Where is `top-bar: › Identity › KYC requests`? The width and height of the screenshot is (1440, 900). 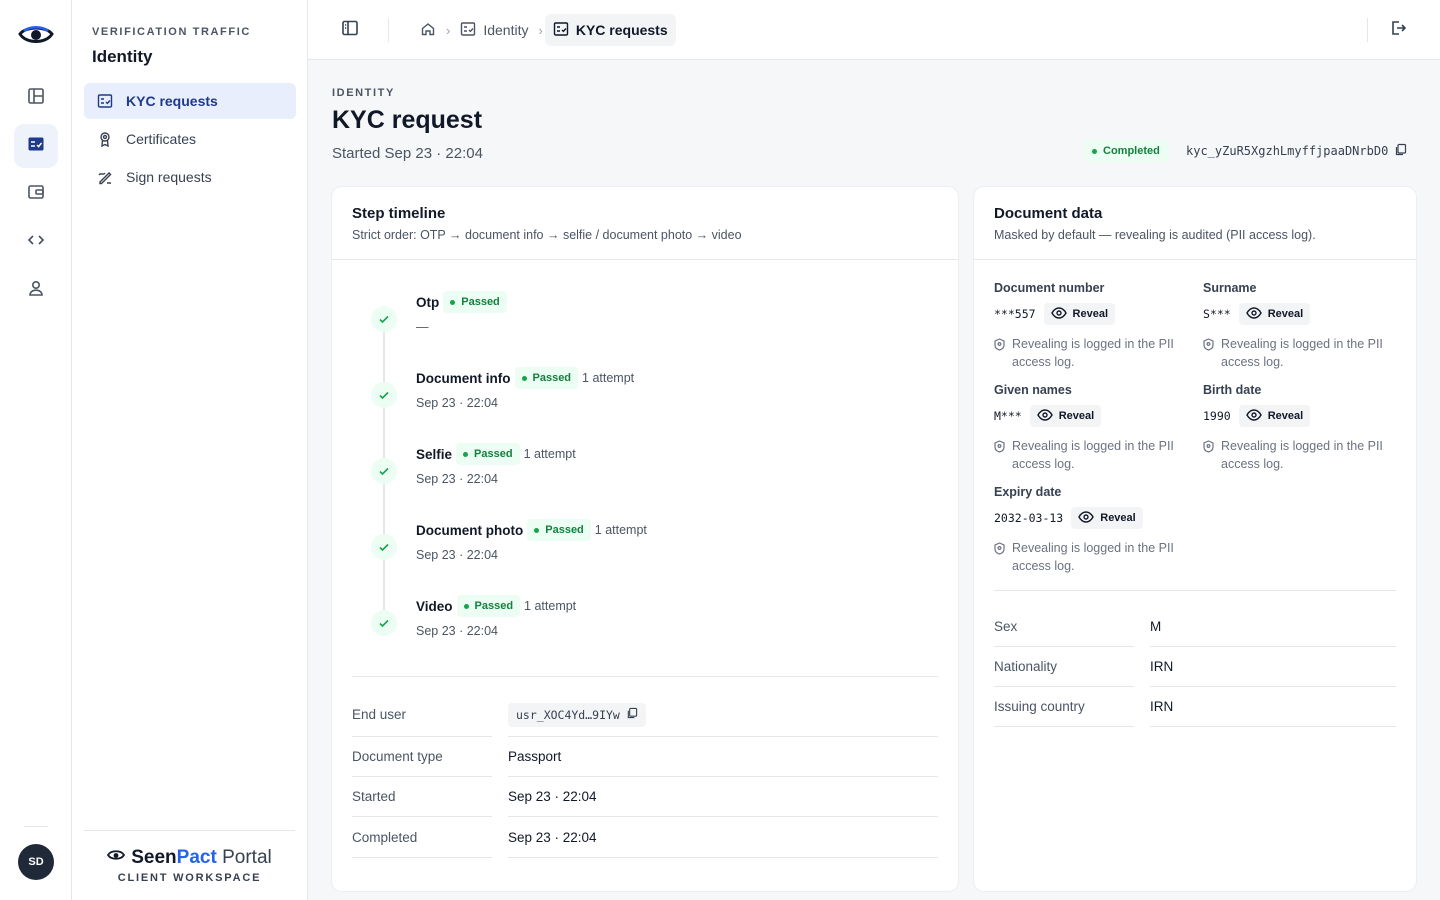
top-bar: › Identity › KYC requests is located at coordinates (874, 30).